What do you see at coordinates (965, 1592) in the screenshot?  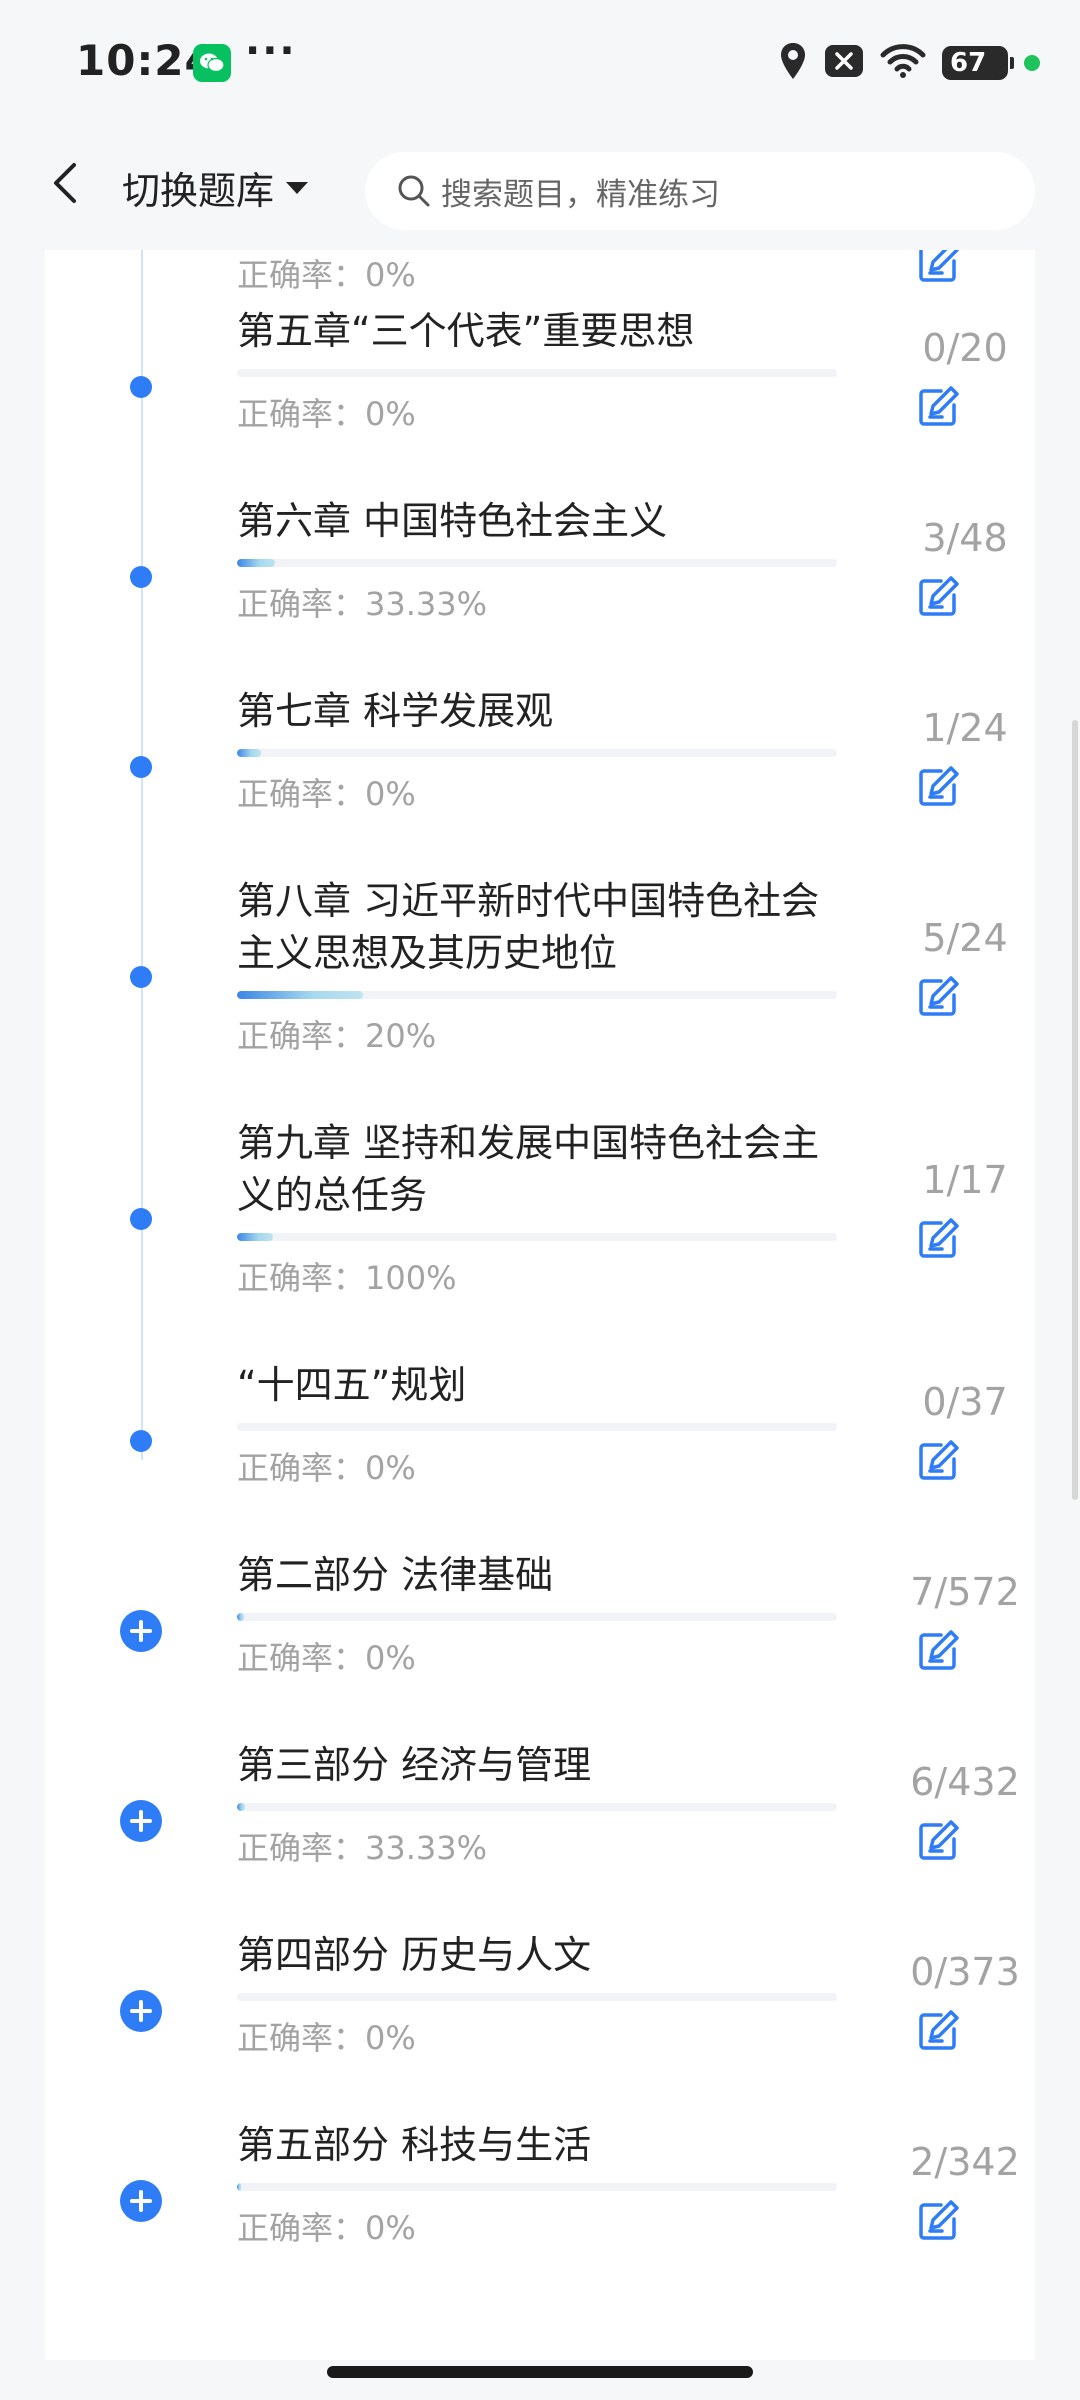 I see `question-count: 7/572` at bounding box center [965, 1592].